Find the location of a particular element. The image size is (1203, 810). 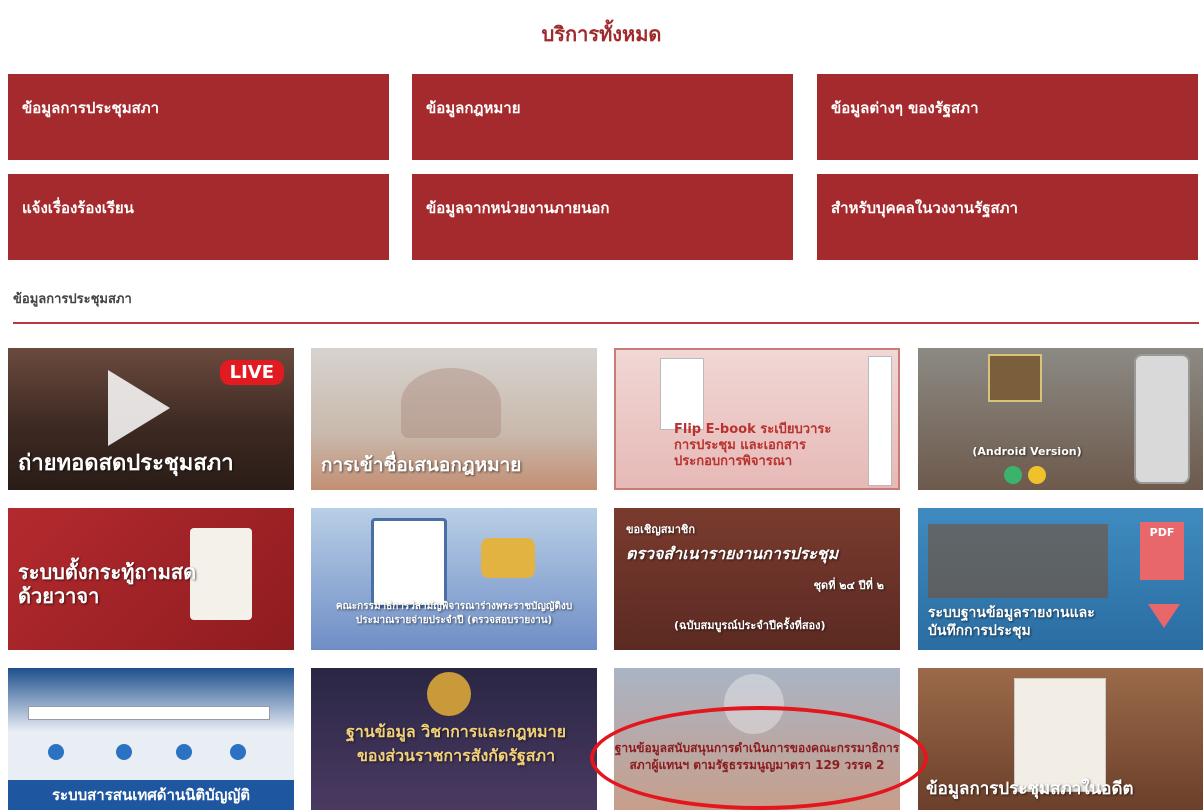

tile-caption: ตรวจสำเนารายงานการประชุม is located at coordinates (732, 553).